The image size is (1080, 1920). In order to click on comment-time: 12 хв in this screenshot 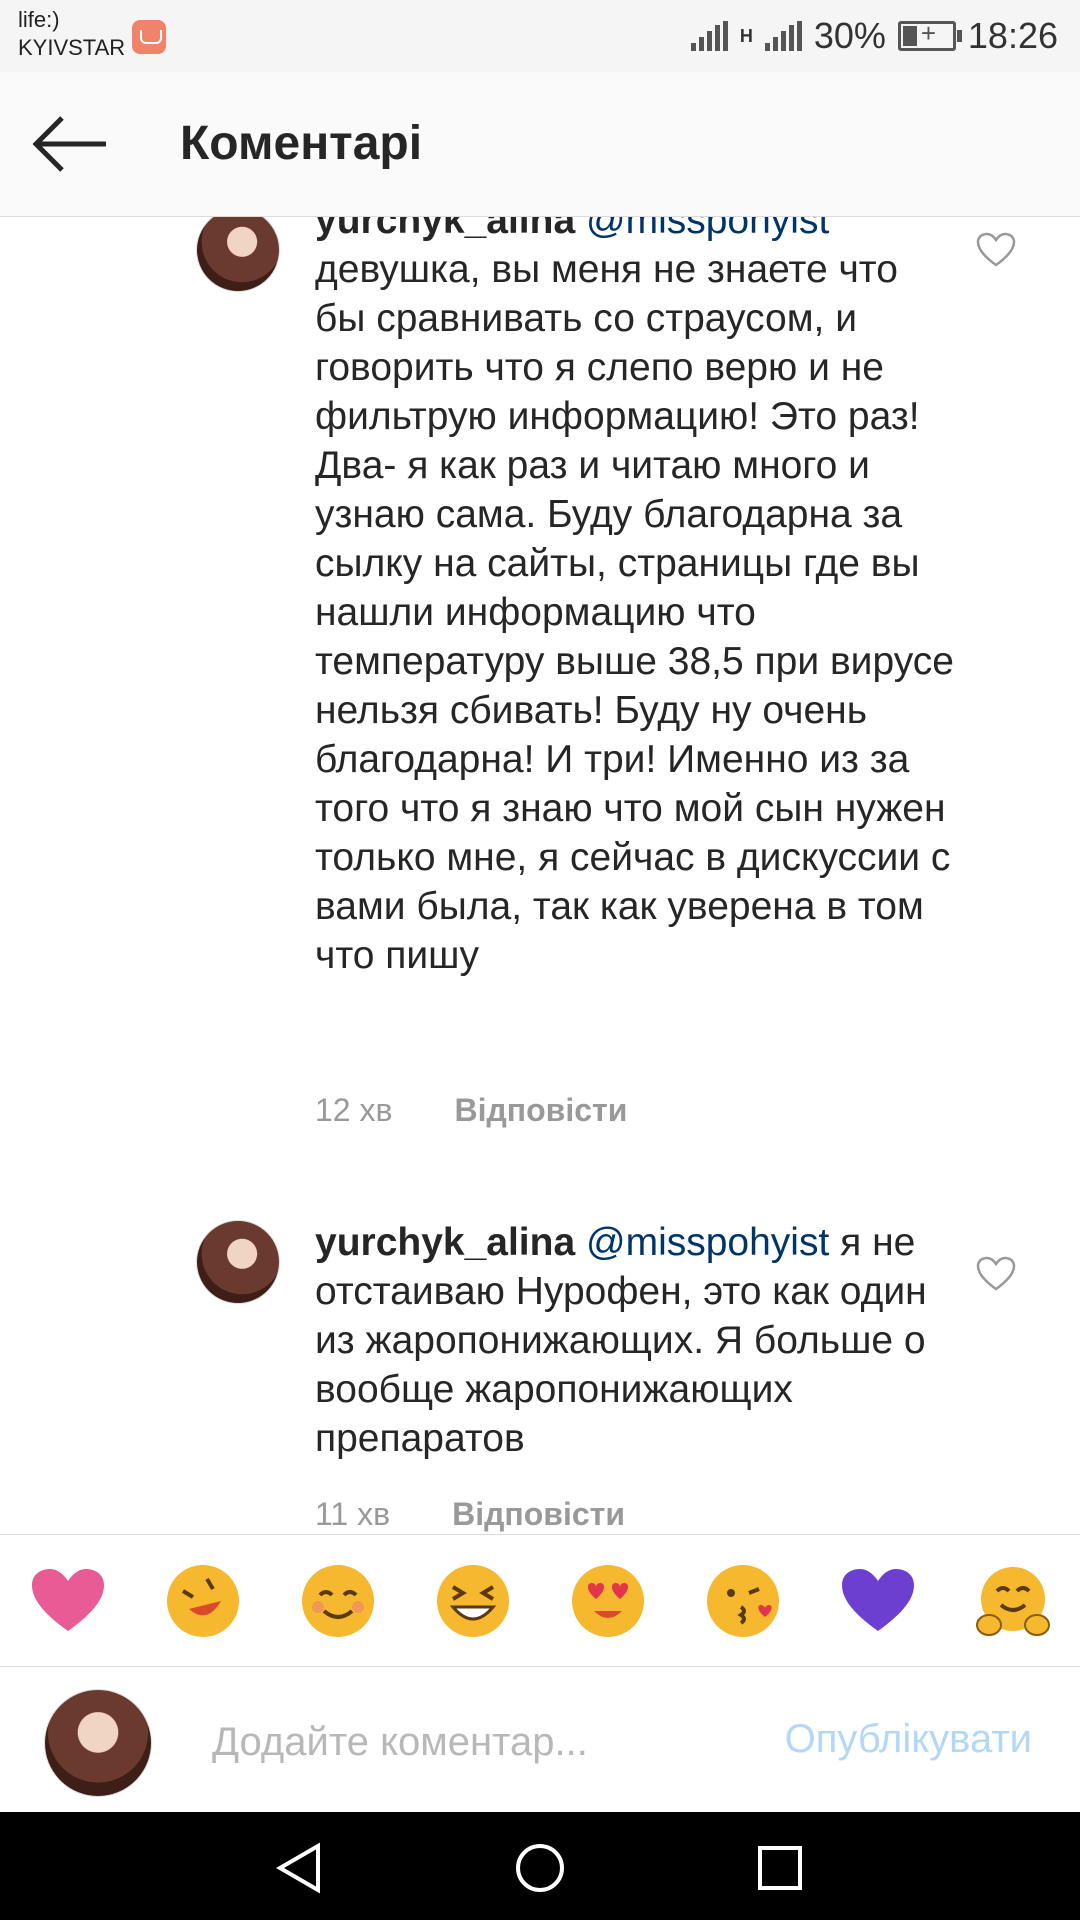, I will do `click(354, 1110)`.